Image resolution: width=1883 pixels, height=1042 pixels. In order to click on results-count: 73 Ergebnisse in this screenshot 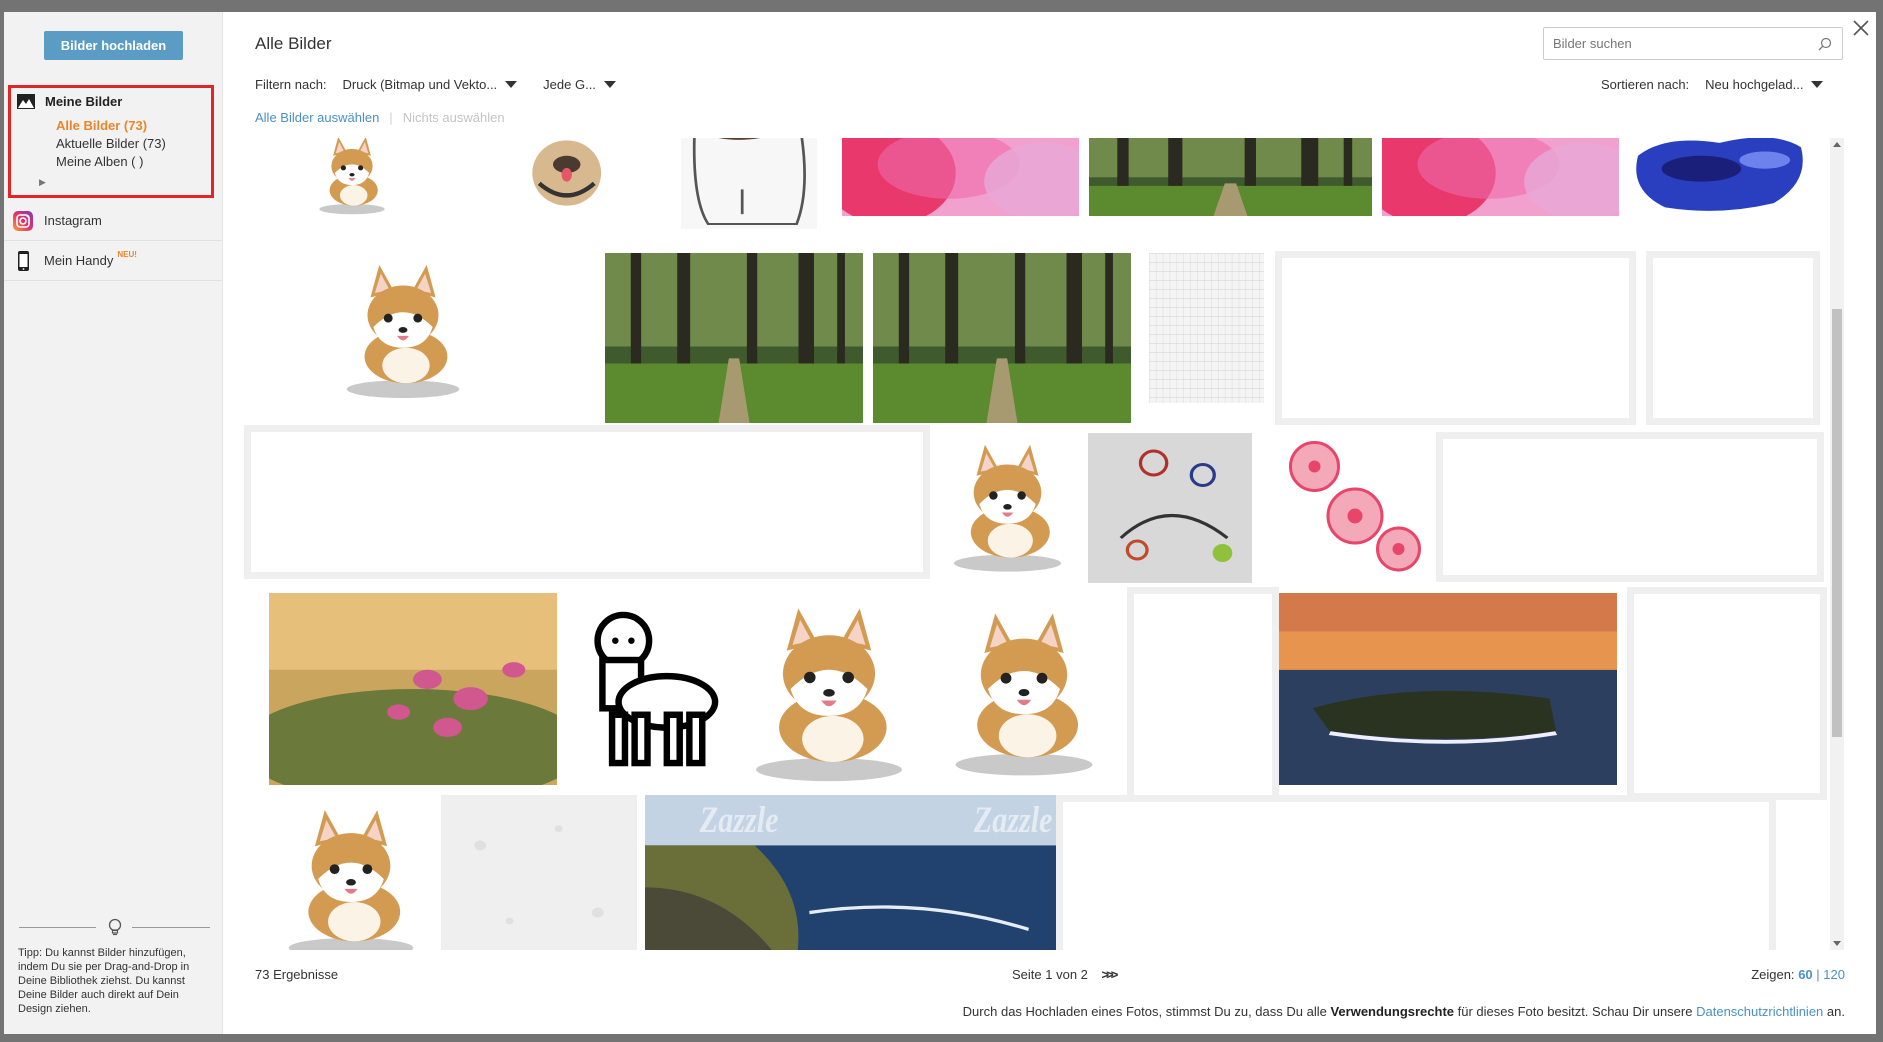, I will do `click(297, 974)`.